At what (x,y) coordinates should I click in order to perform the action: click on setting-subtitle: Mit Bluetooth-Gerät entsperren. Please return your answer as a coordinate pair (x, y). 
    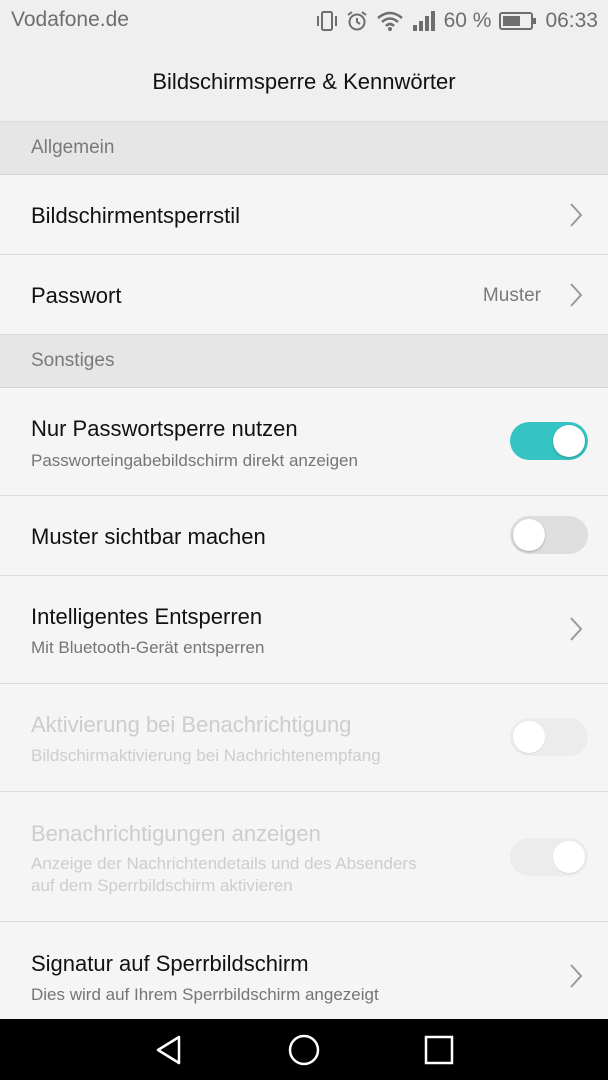
    Looking at the image, I should click on (148, 647).